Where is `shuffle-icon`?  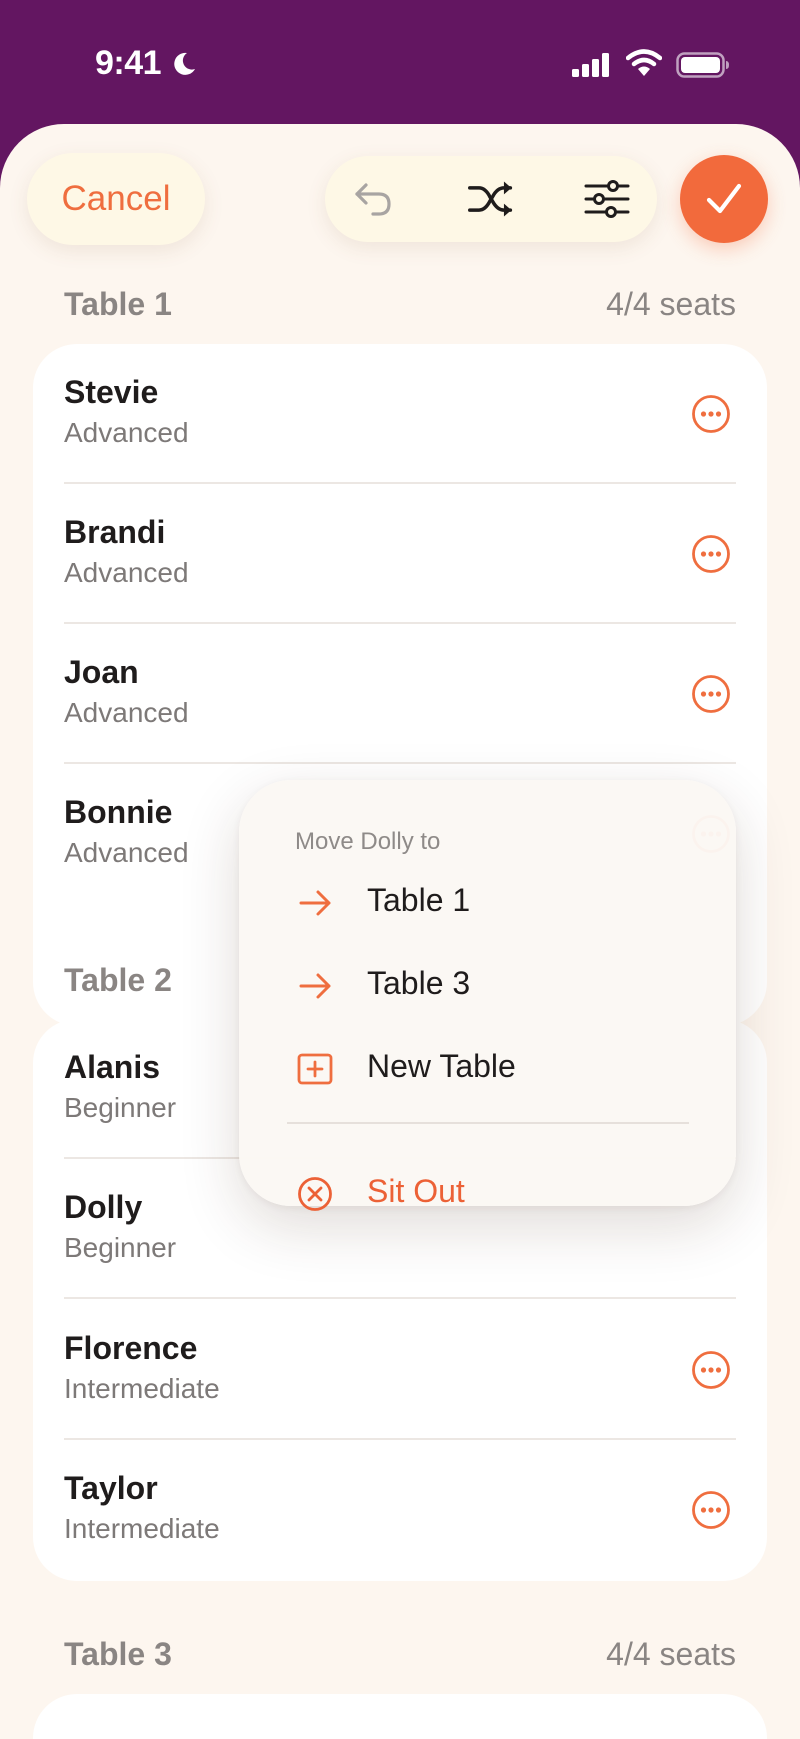 shuffle-icon is located at coordinates (490, 199).